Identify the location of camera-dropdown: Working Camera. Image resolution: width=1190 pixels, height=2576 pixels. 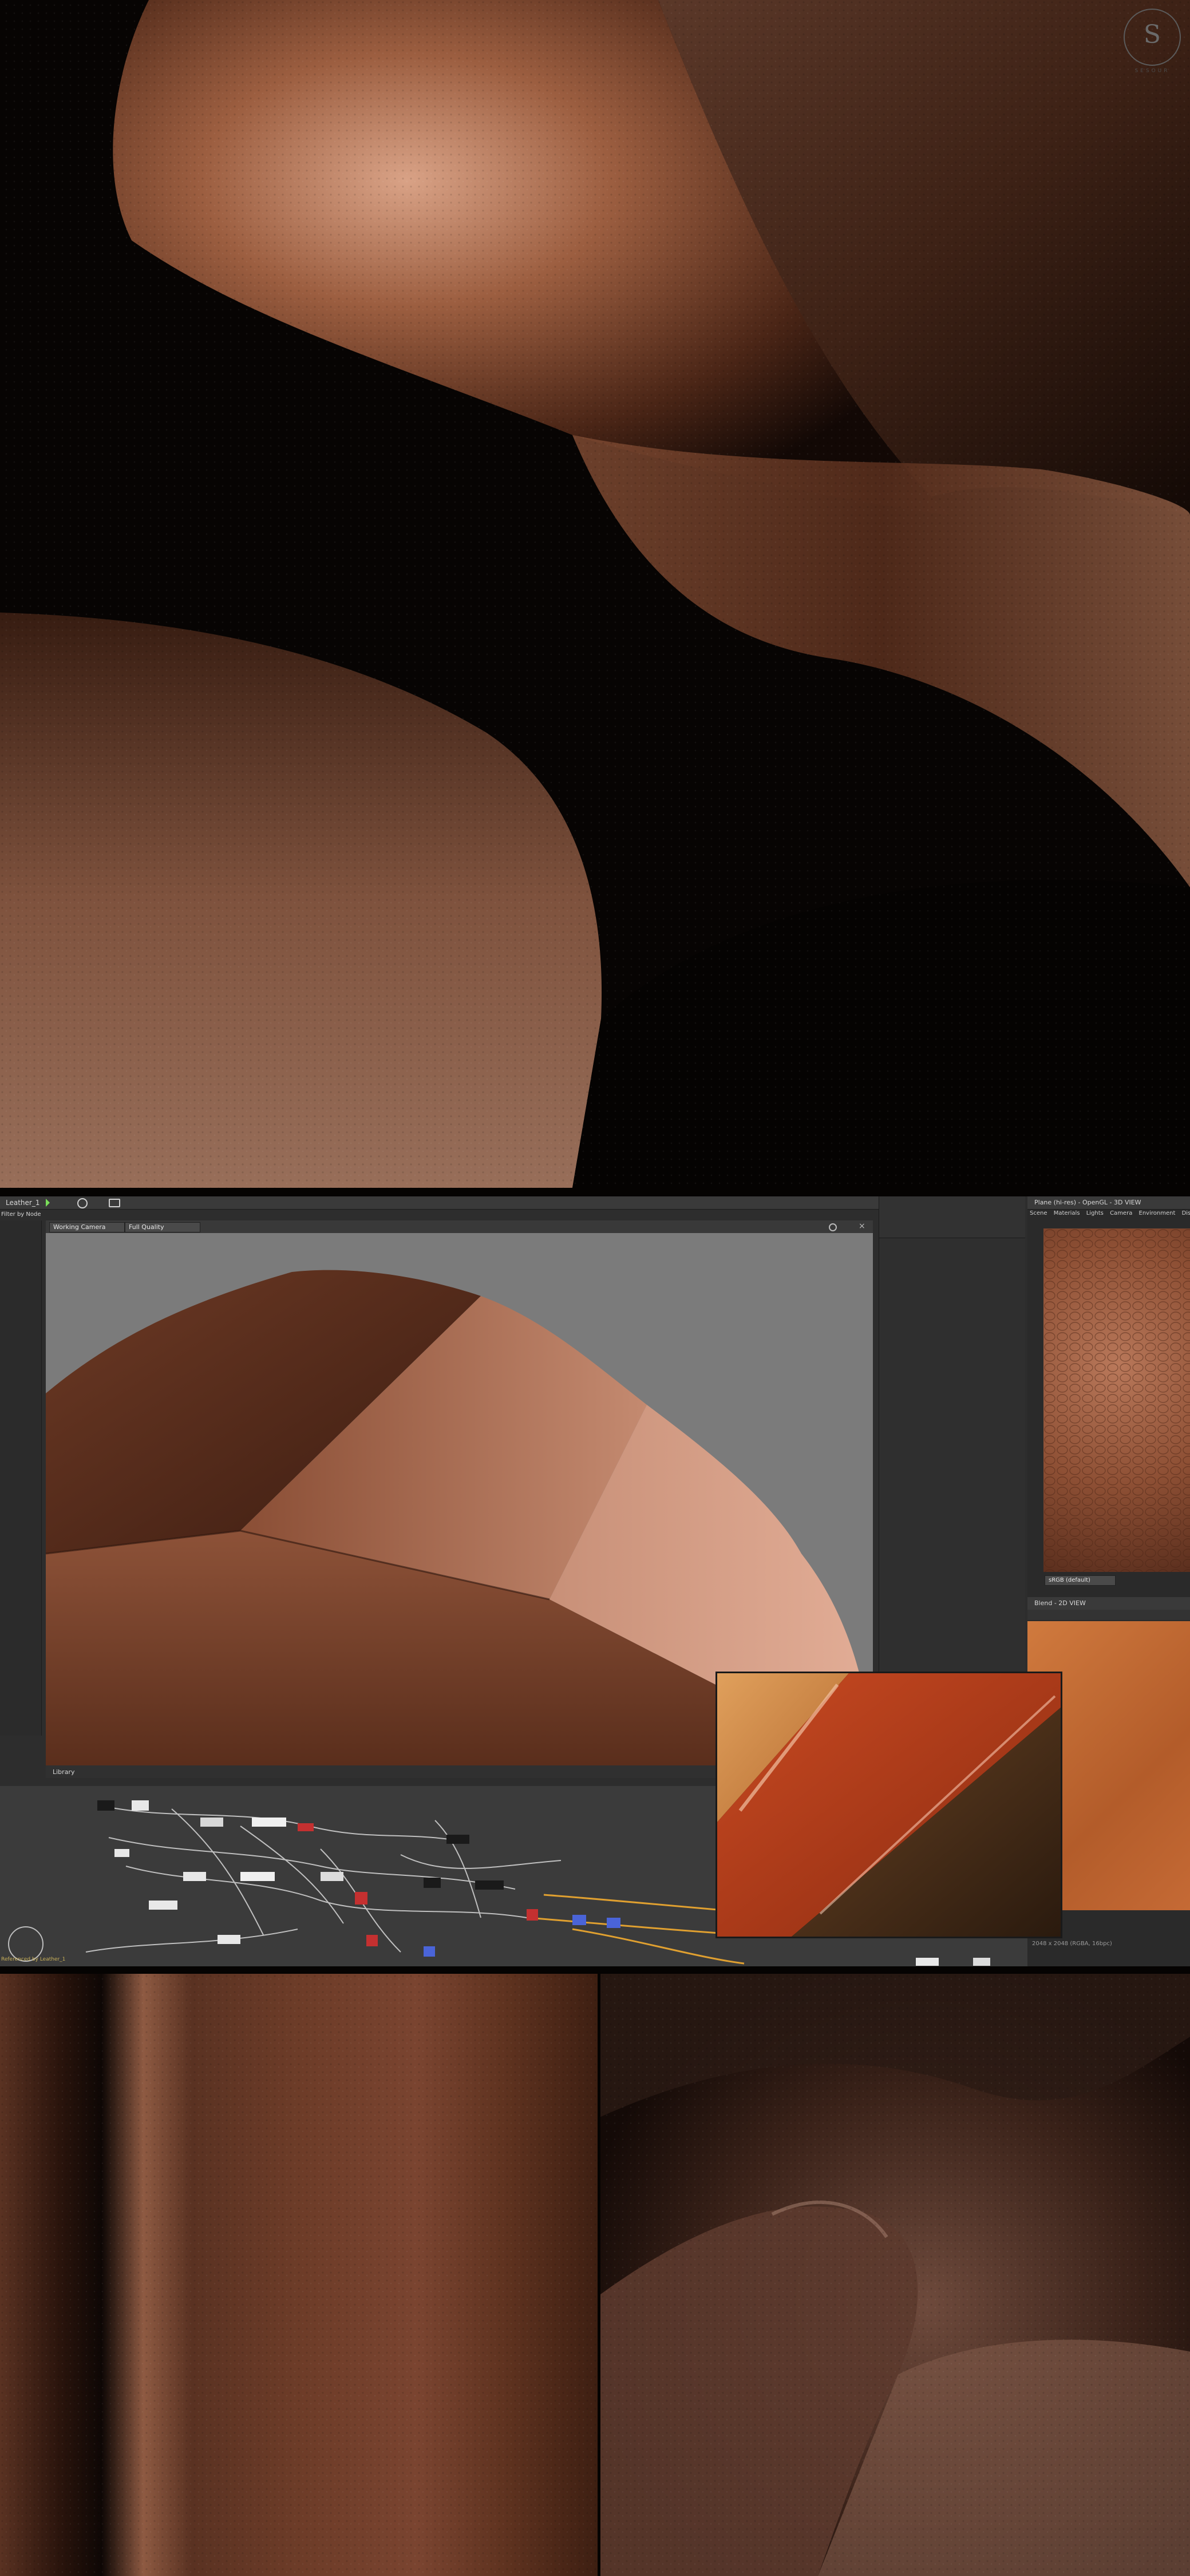
(87, 1227).